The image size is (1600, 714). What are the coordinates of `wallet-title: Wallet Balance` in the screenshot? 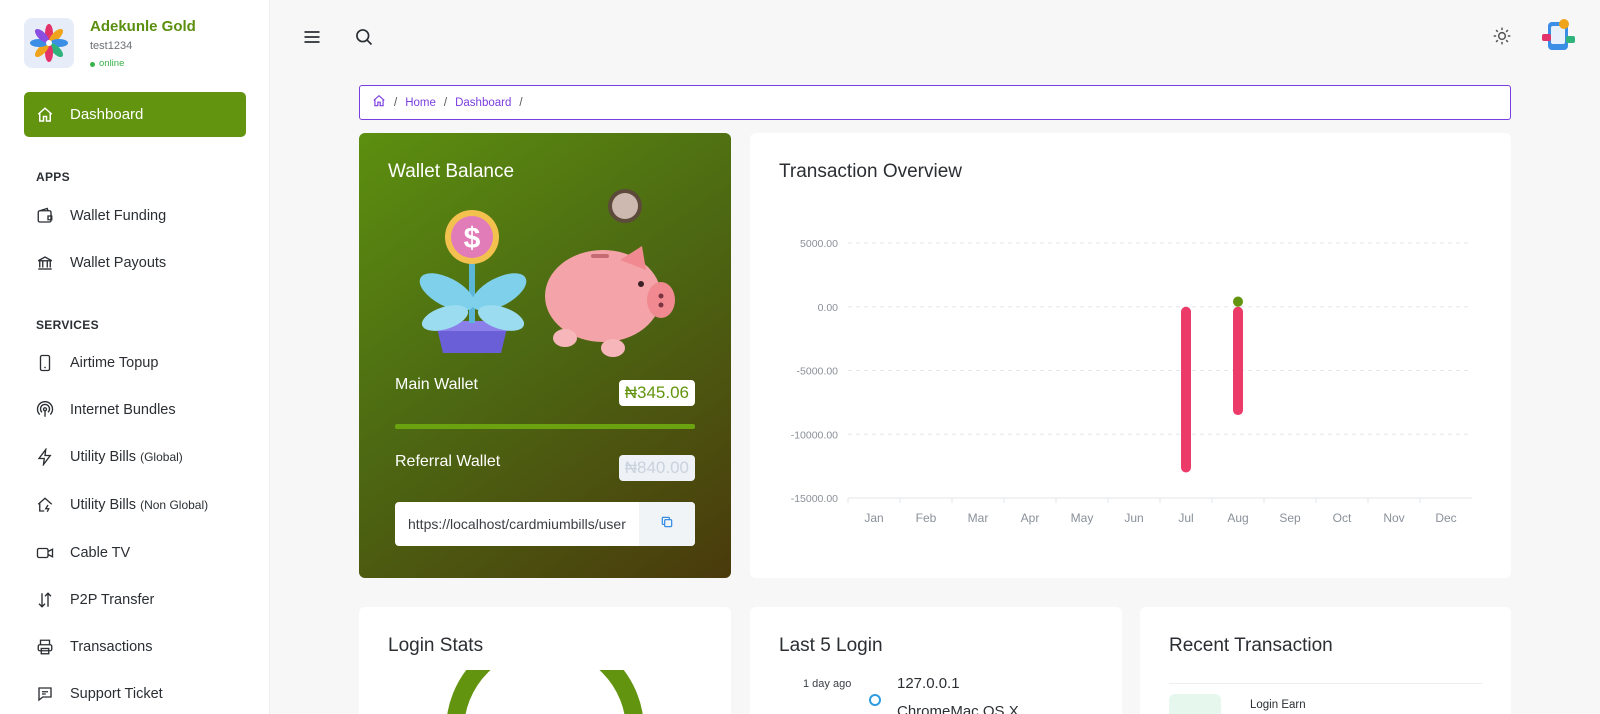 It's located at (451, 171).